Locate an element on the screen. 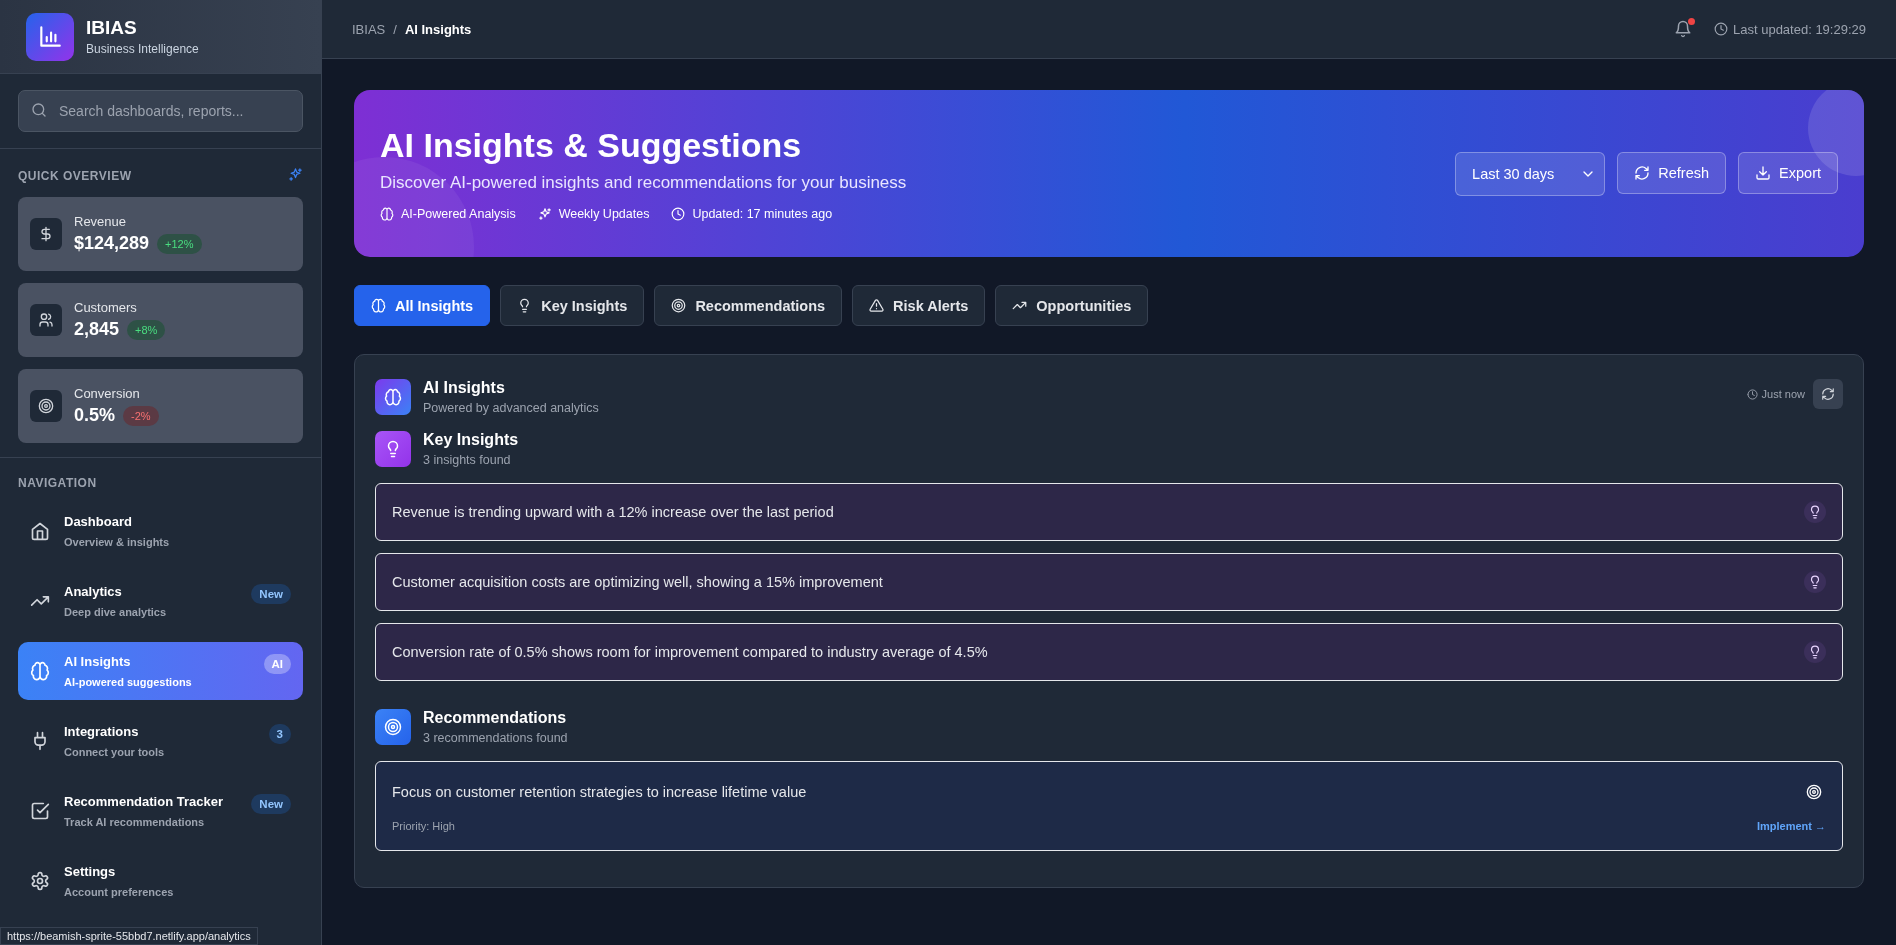 This screenshot has height=945, width=1896. dollar-icon is located at coordinates (46, 234).